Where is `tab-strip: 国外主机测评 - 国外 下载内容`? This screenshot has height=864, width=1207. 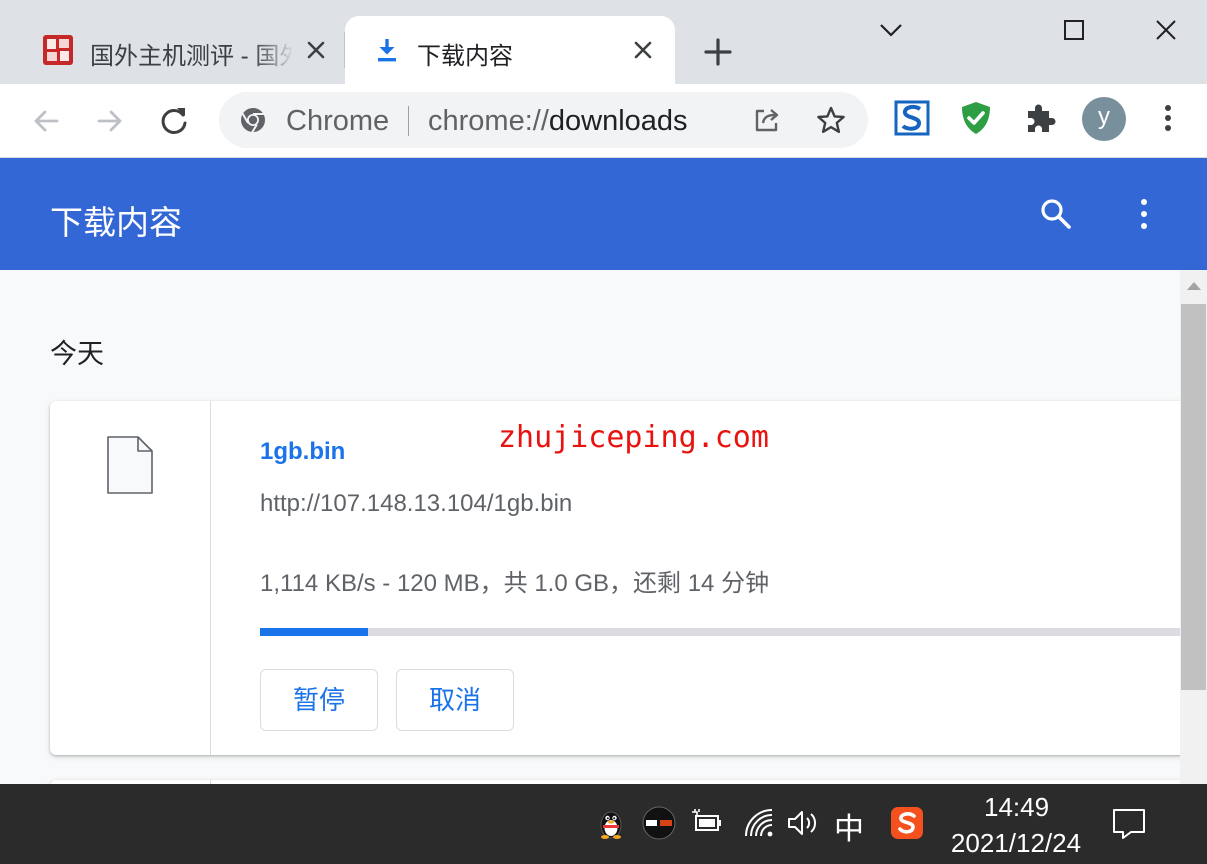 tab-strip: 国外主机测评 - 国外 下载内容 is located at coordinates (603, 42).